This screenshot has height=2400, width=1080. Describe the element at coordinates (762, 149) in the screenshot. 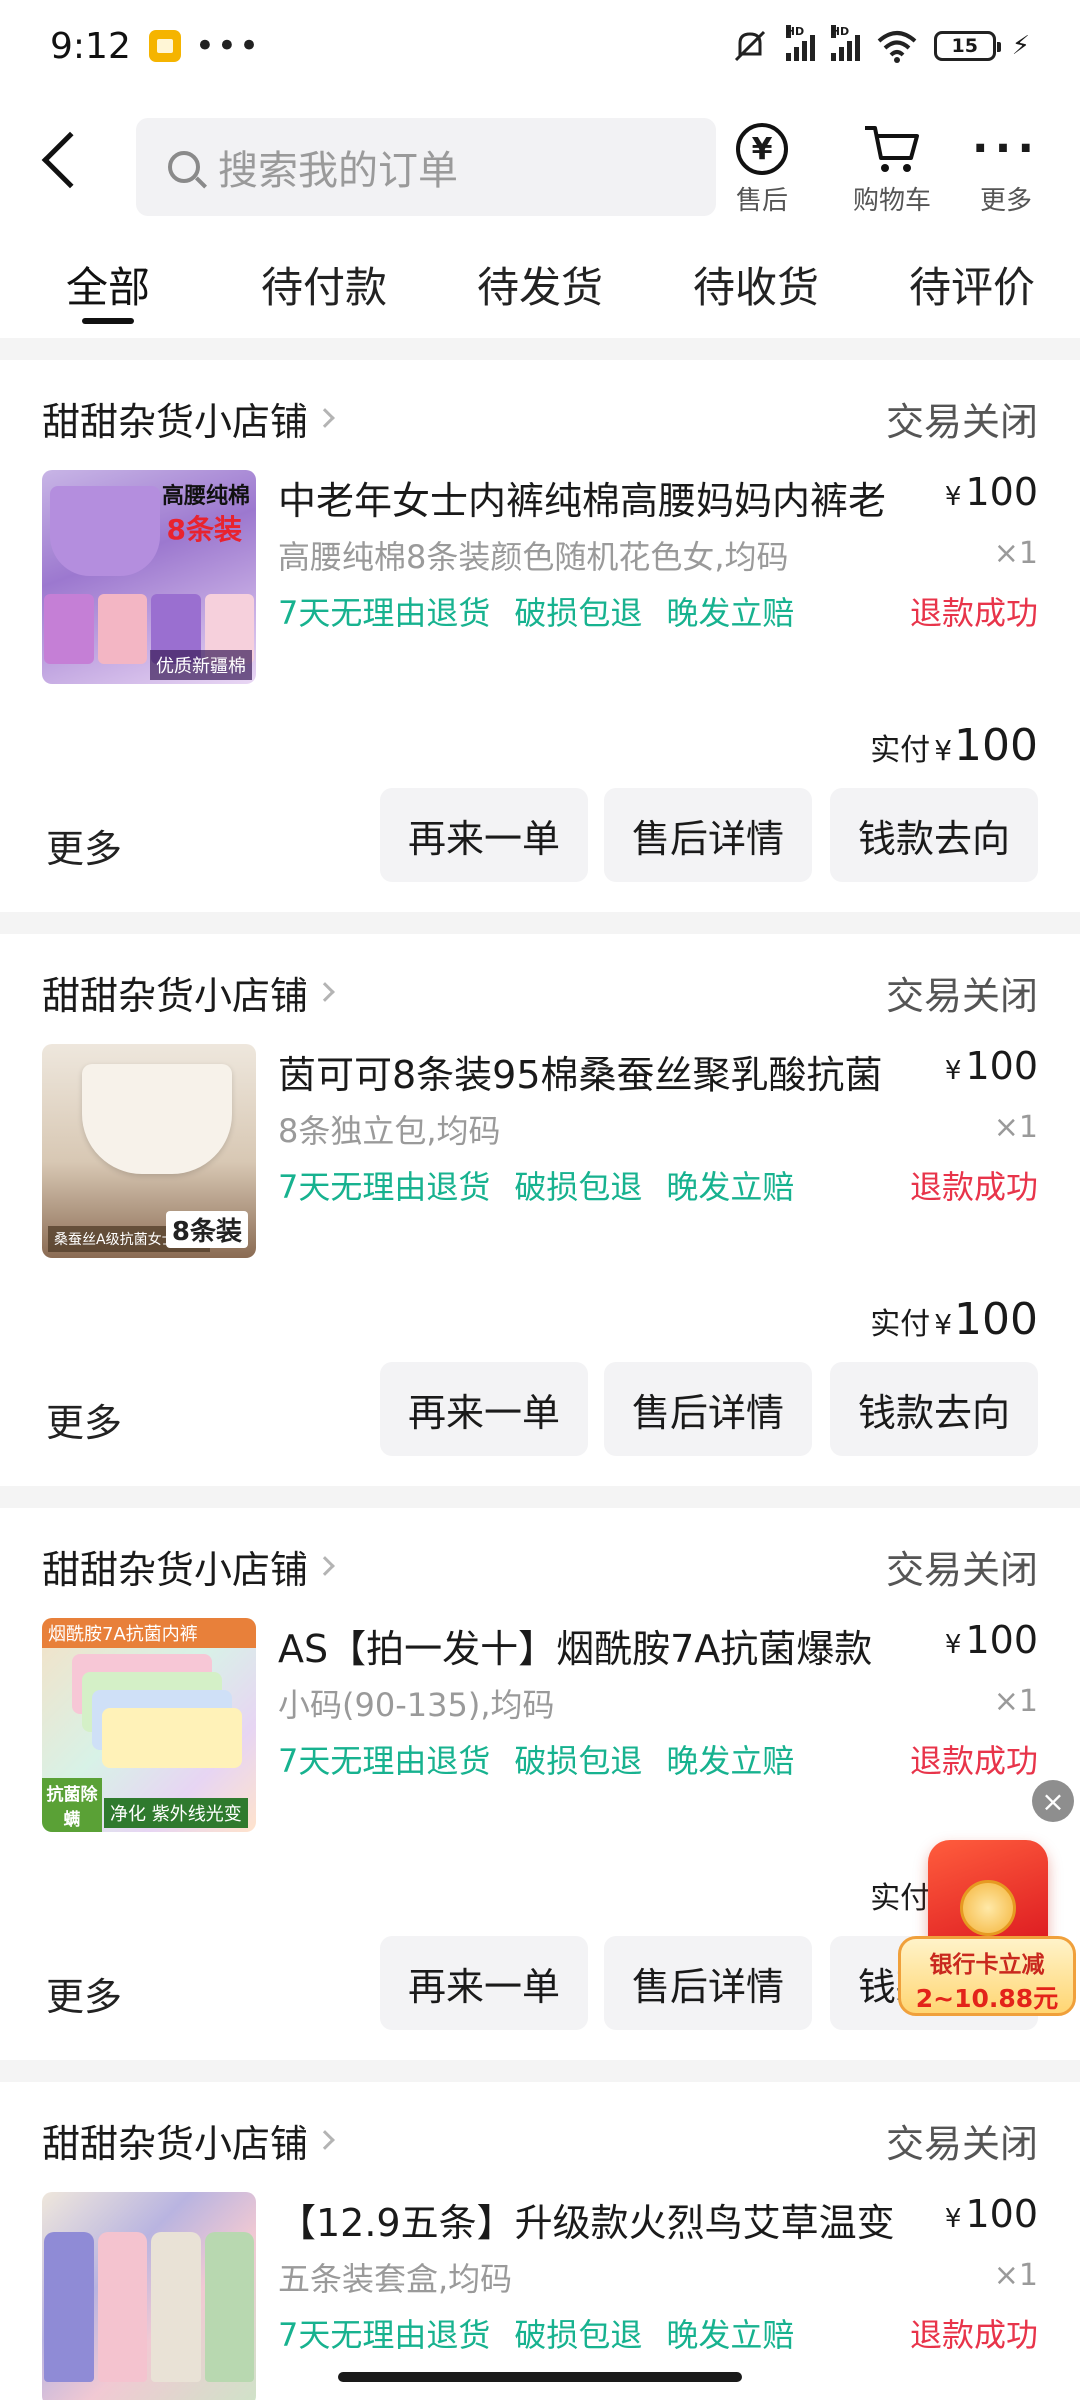

I see `after-sale-icon: ¥` at that location.